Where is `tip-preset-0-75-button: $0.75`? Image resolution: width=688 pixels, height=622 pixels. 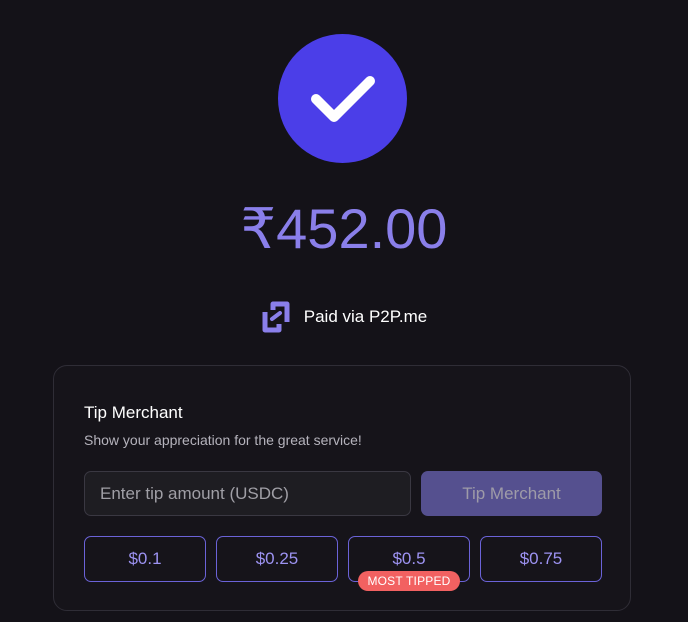 tip-preset-0-75-button: $0.75 is located at coordinates (541, 559).